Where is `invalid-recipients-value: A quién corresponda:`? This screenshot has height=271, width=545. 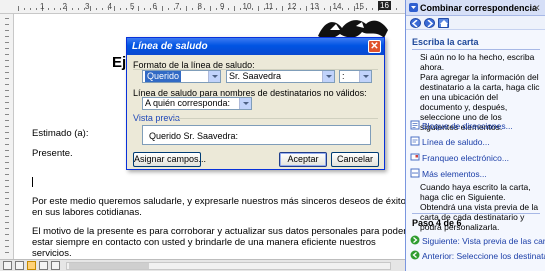 invalid-recipients-value: A quién corresponda: is located at coordinates (188, 103).